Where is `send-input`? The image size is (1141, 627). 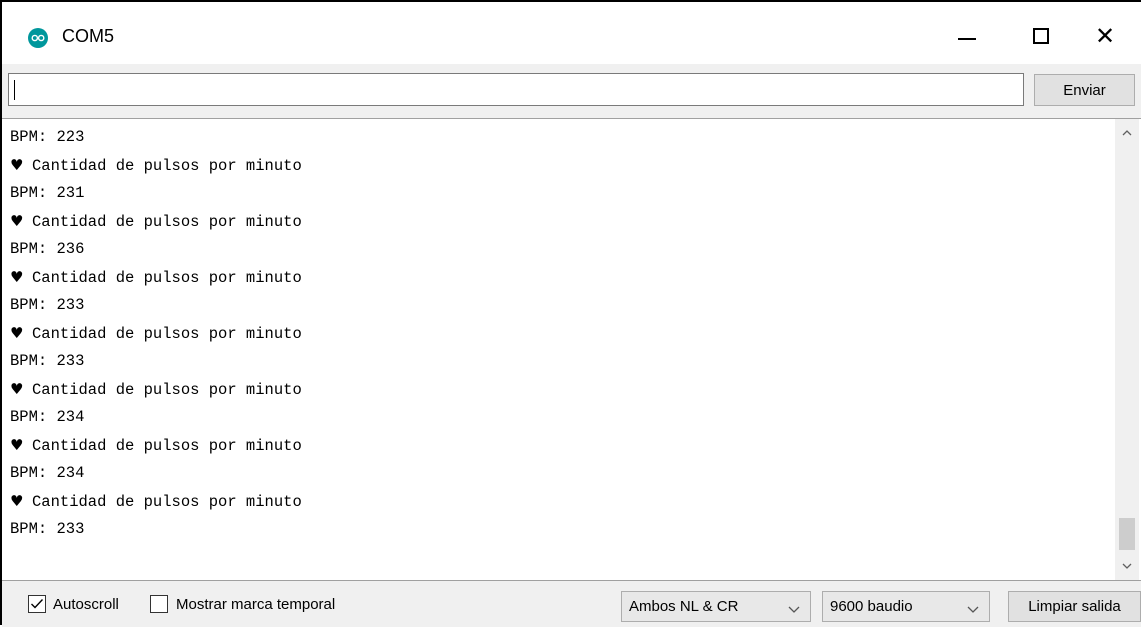 send-input is located at coordinates (516, 89).